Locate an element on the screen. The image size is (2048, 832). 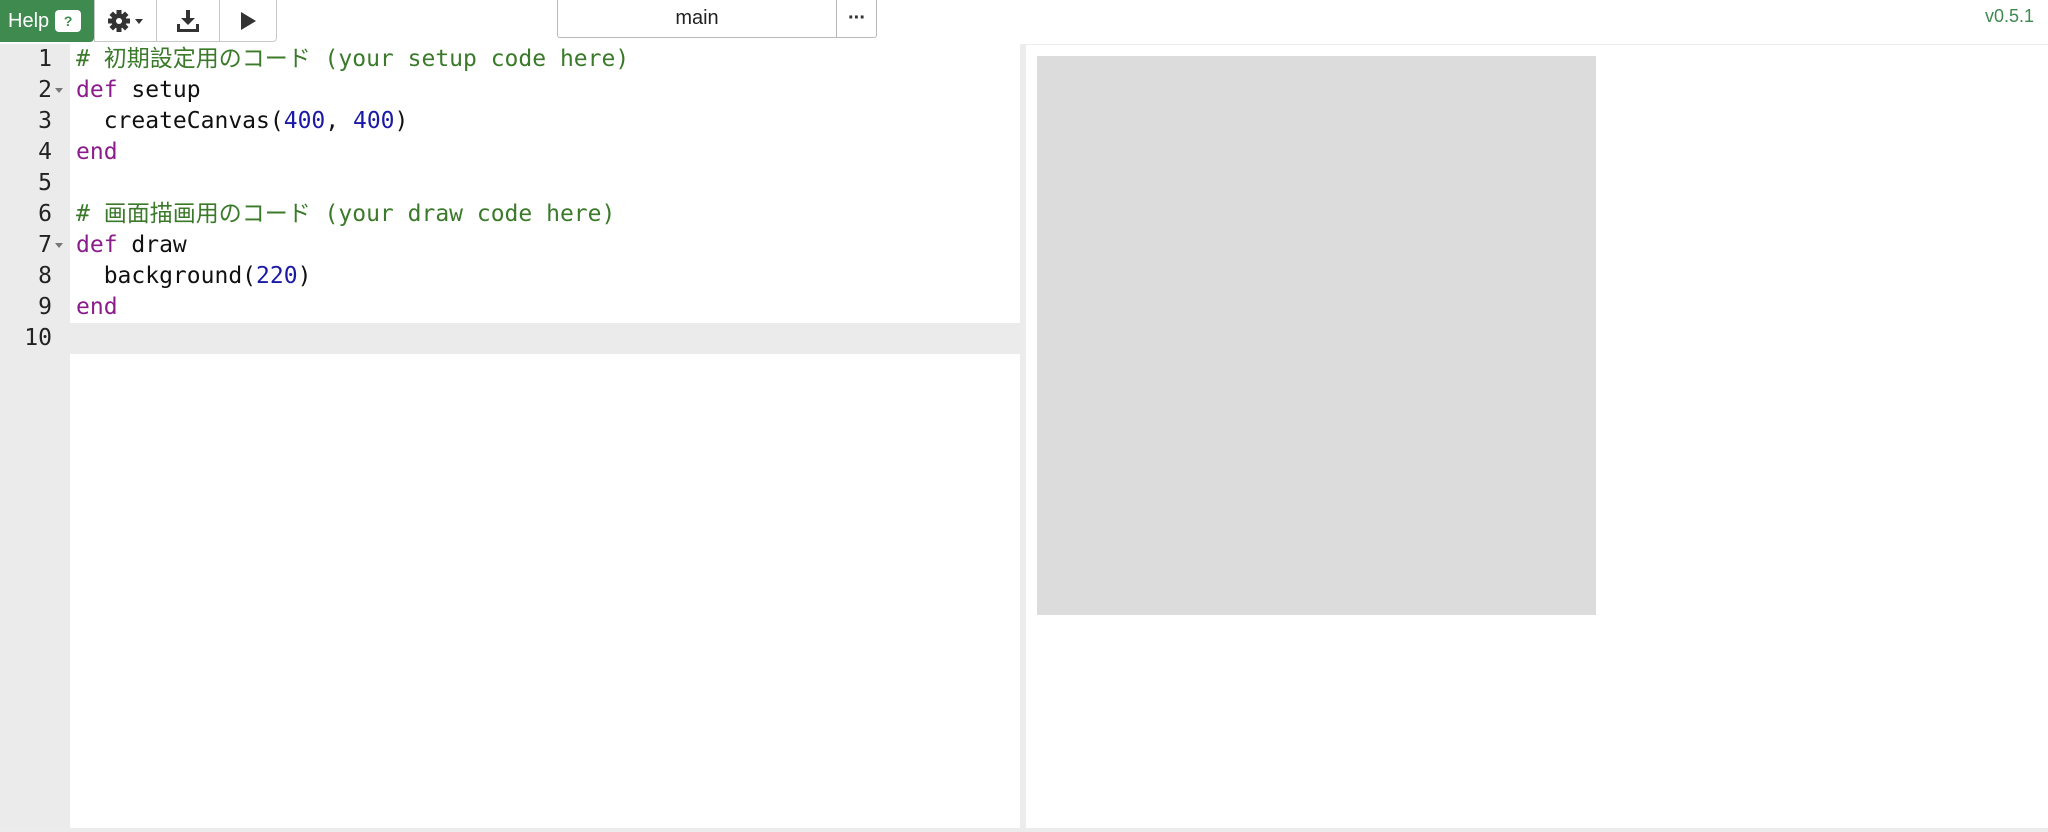
help-label: Help is located at coordinates (29, 20).